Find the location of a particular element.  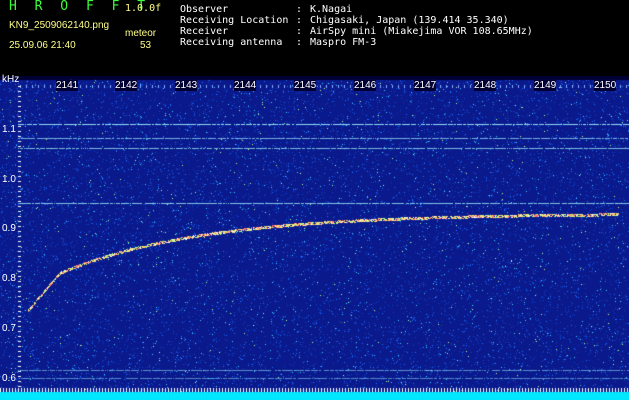

x-tick-label: 2144 is located at coordinates (245, 85).